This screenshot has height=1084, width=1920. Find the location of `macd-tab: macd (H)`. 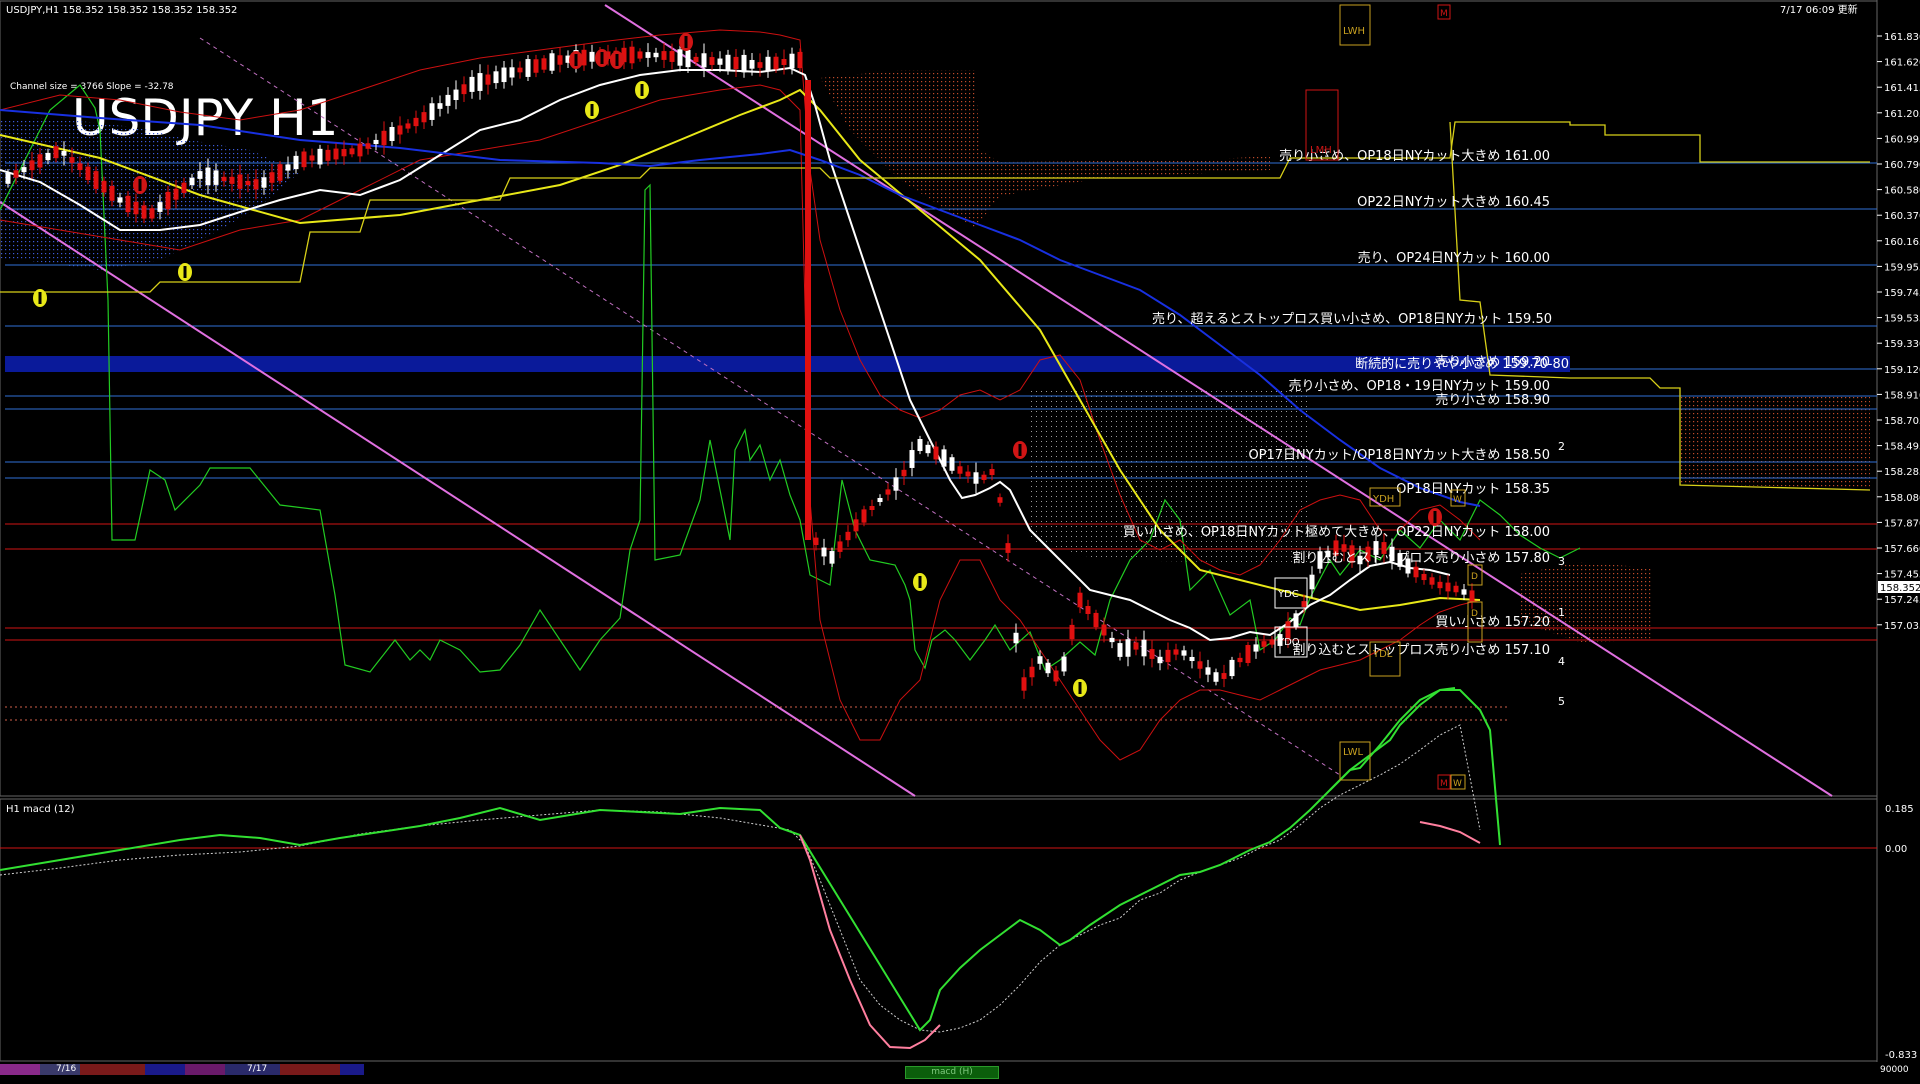

macd-tab: macd (H) is located at coordinates (952, 1072).